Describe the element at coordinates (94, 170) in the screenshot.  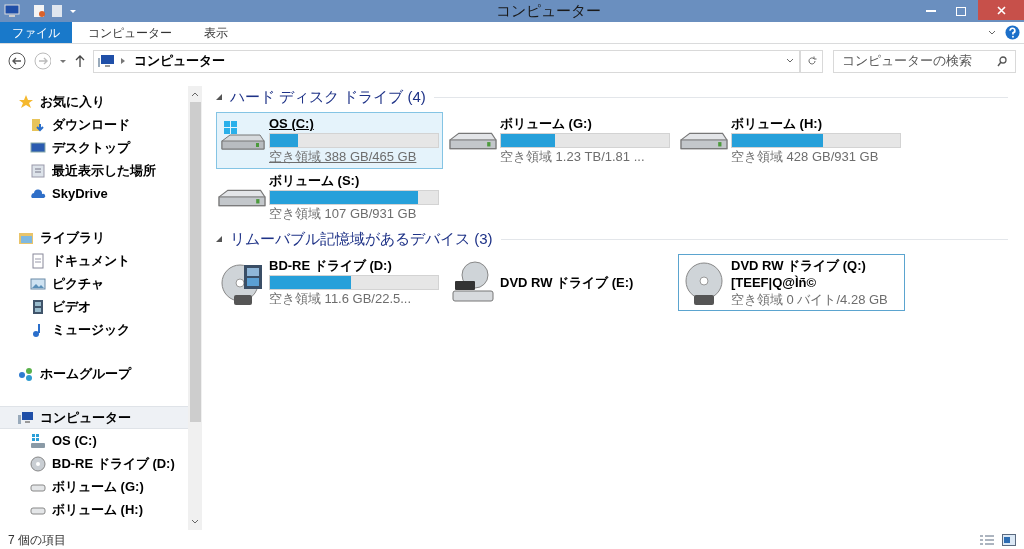
I see `nav-item: 最近表示した場所` at that location.